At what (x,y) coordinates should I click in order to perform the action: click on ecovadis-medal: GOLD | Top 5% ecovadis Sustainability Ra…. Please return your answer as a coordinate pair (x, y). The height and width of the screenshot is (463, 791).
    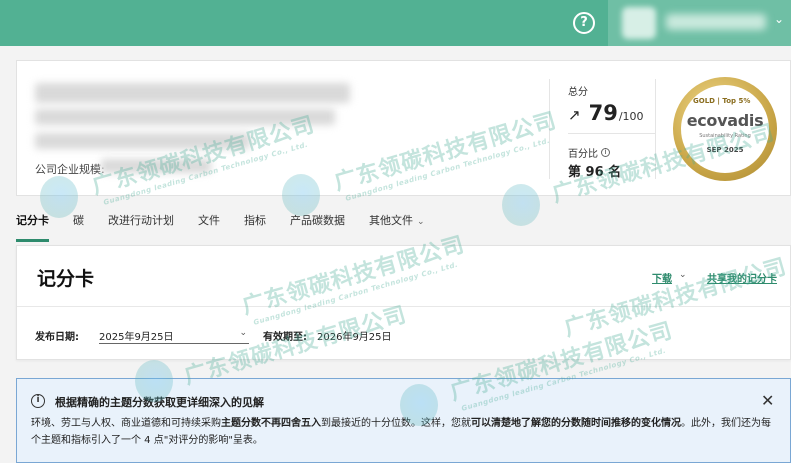
    Looking at the image, I should click on (725, 129).